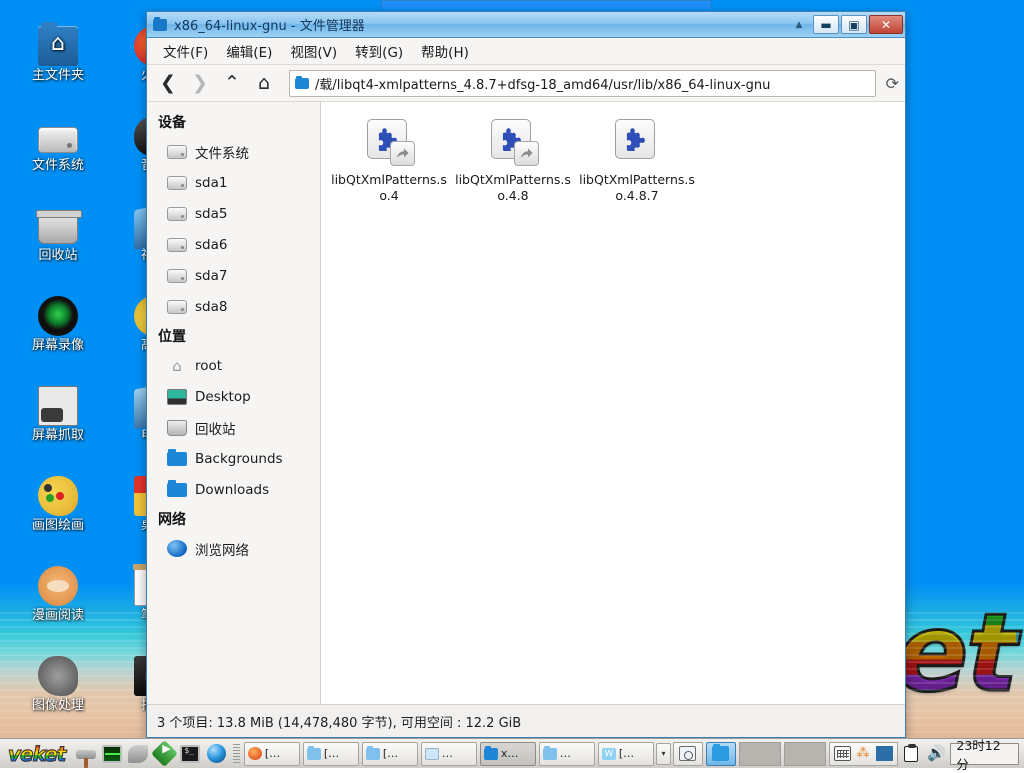  I want to click on taskbar-overflow-button: ▾, so click(663, 754).